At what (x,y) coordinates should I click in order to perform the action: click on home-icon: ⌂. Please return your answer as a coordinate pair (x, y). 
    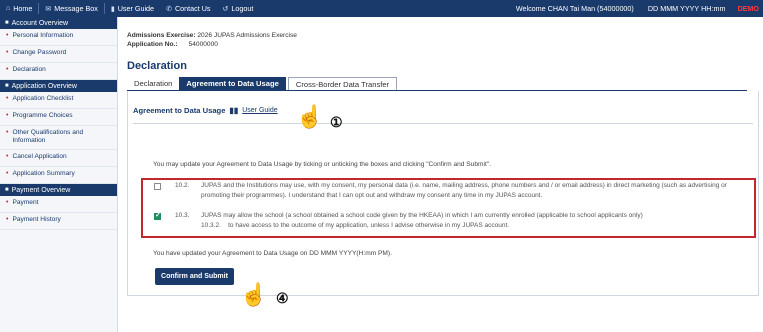
    Looking at the image, I should click on (8, 8).